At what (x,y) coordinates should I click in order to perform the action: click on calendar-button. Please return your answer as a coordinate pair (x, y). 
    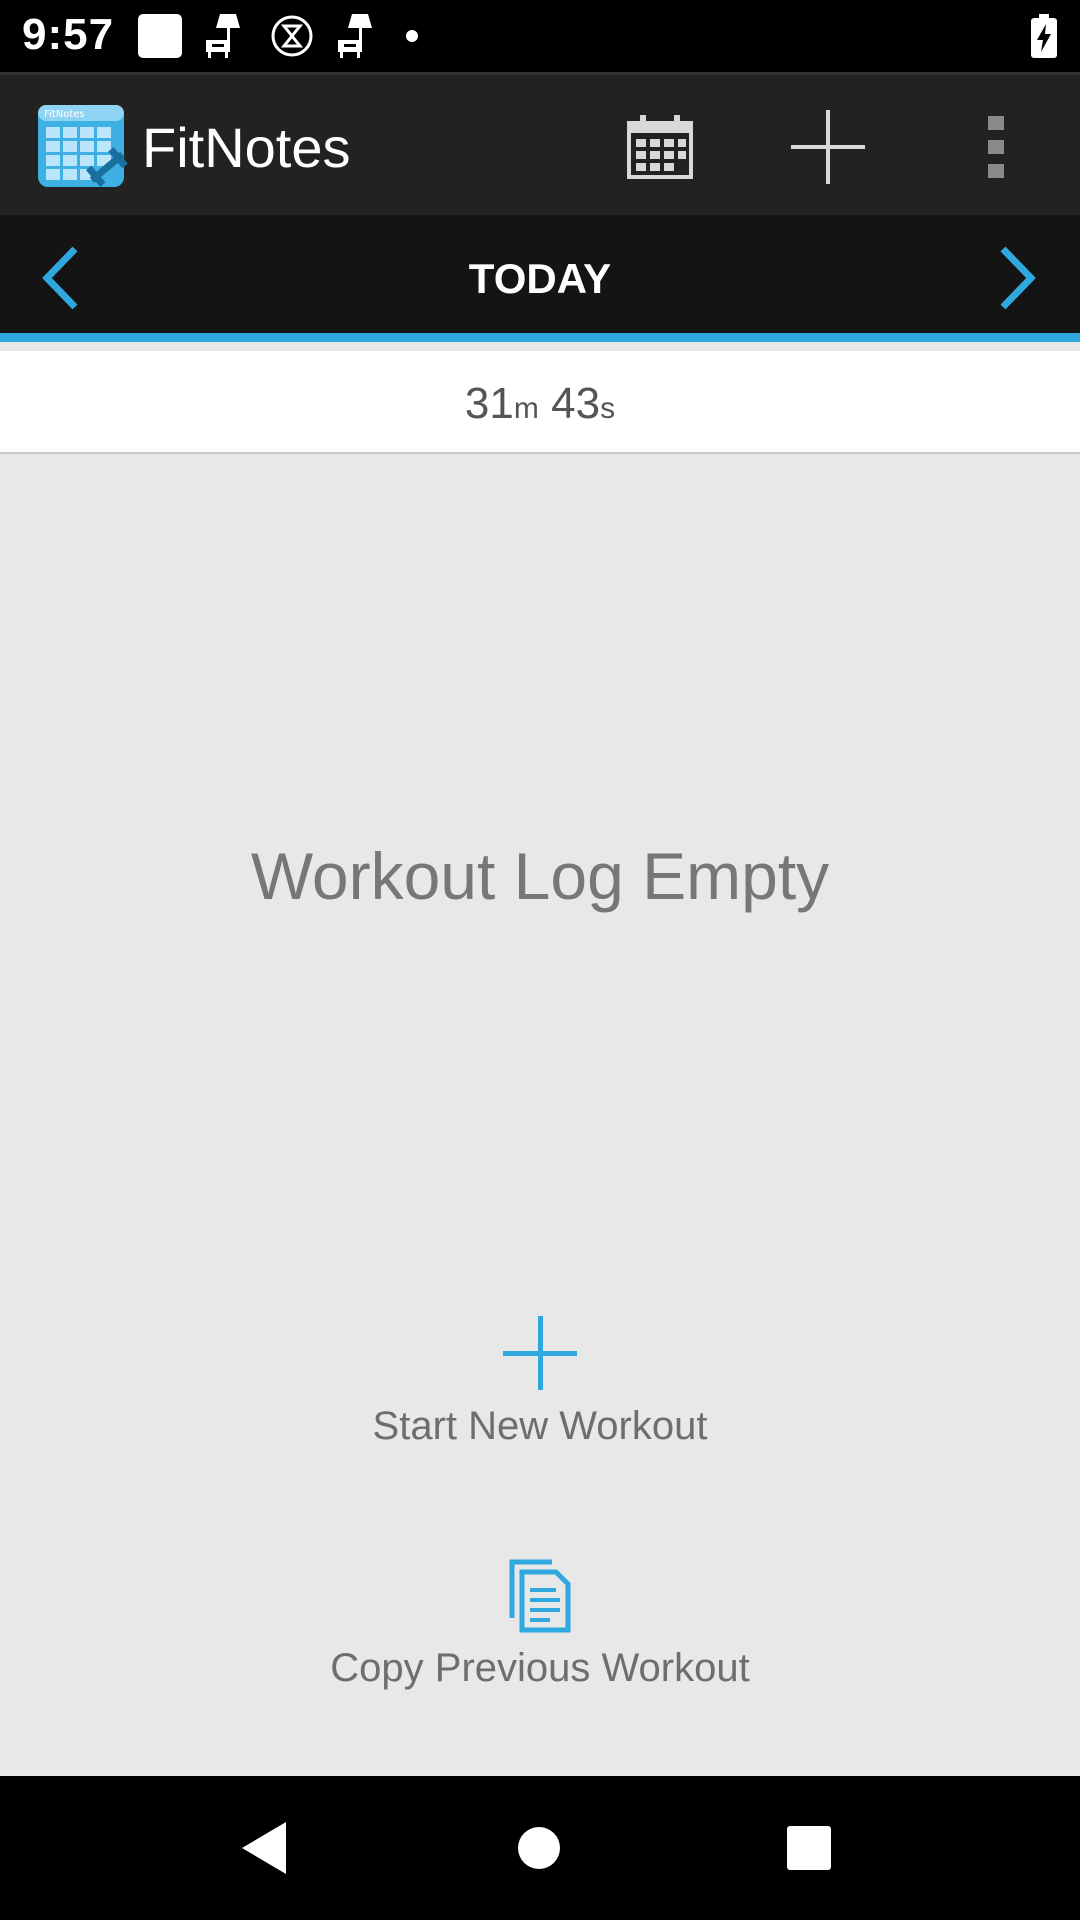
    Looking at the image, I should click on (660, 147).